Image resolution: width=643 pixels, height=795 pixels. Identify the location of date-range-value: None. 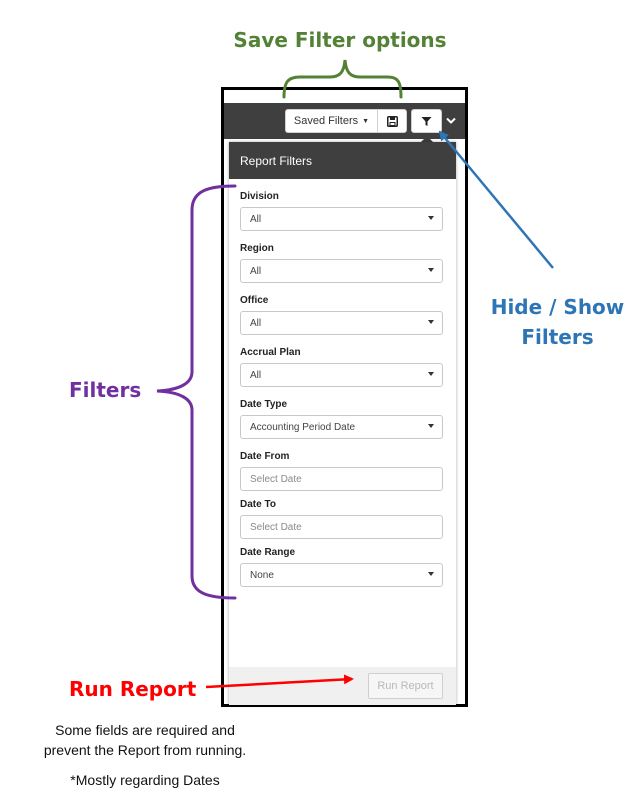
(262, 575).